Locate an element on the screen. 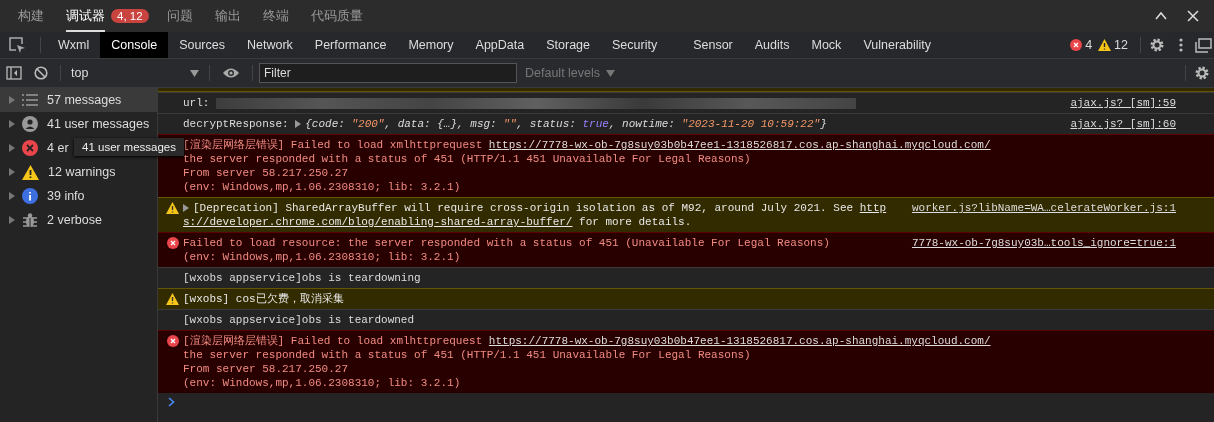 Image resolution: width=1214 pixels, height=422 pixels. message-text: true is located at coordinates (595, 124).